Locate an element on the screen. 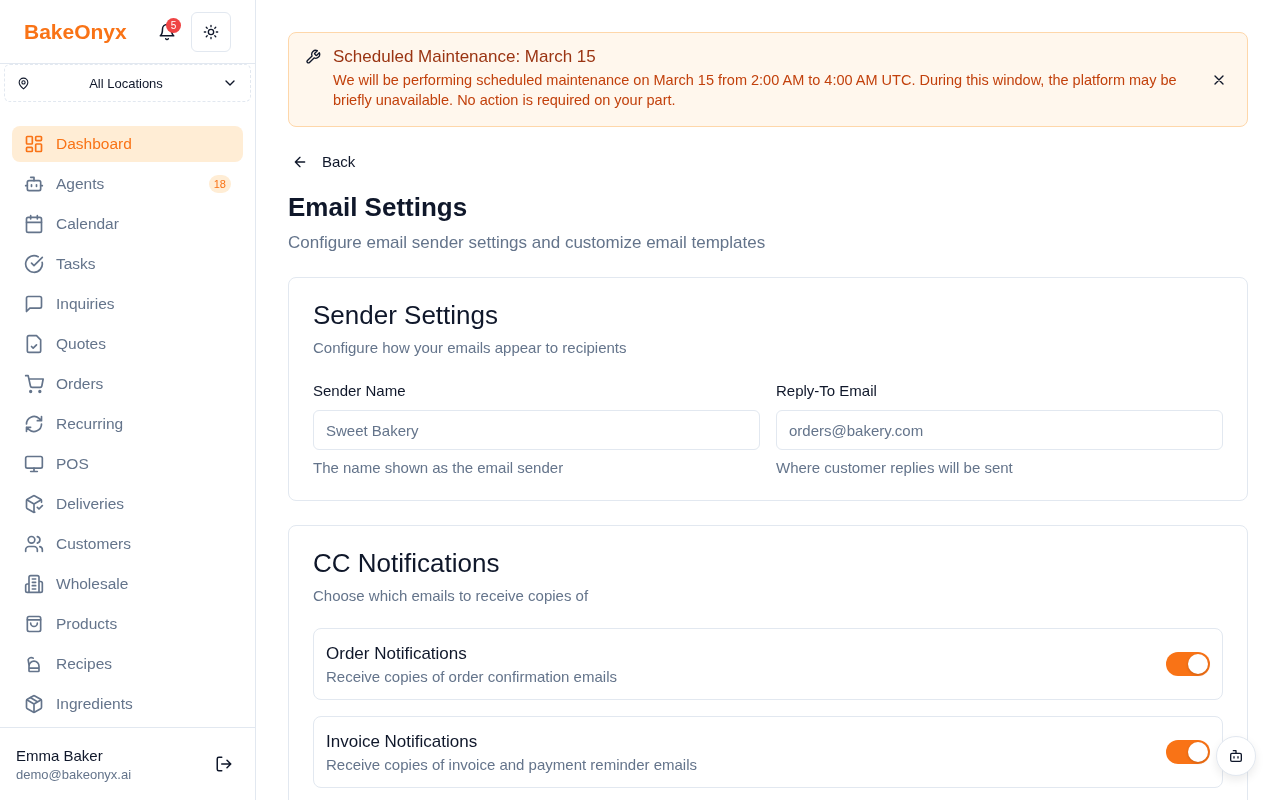 The width and height of the screenshot is (1280, 800). nav-item: Quotes is located at coordinates (127, 344).